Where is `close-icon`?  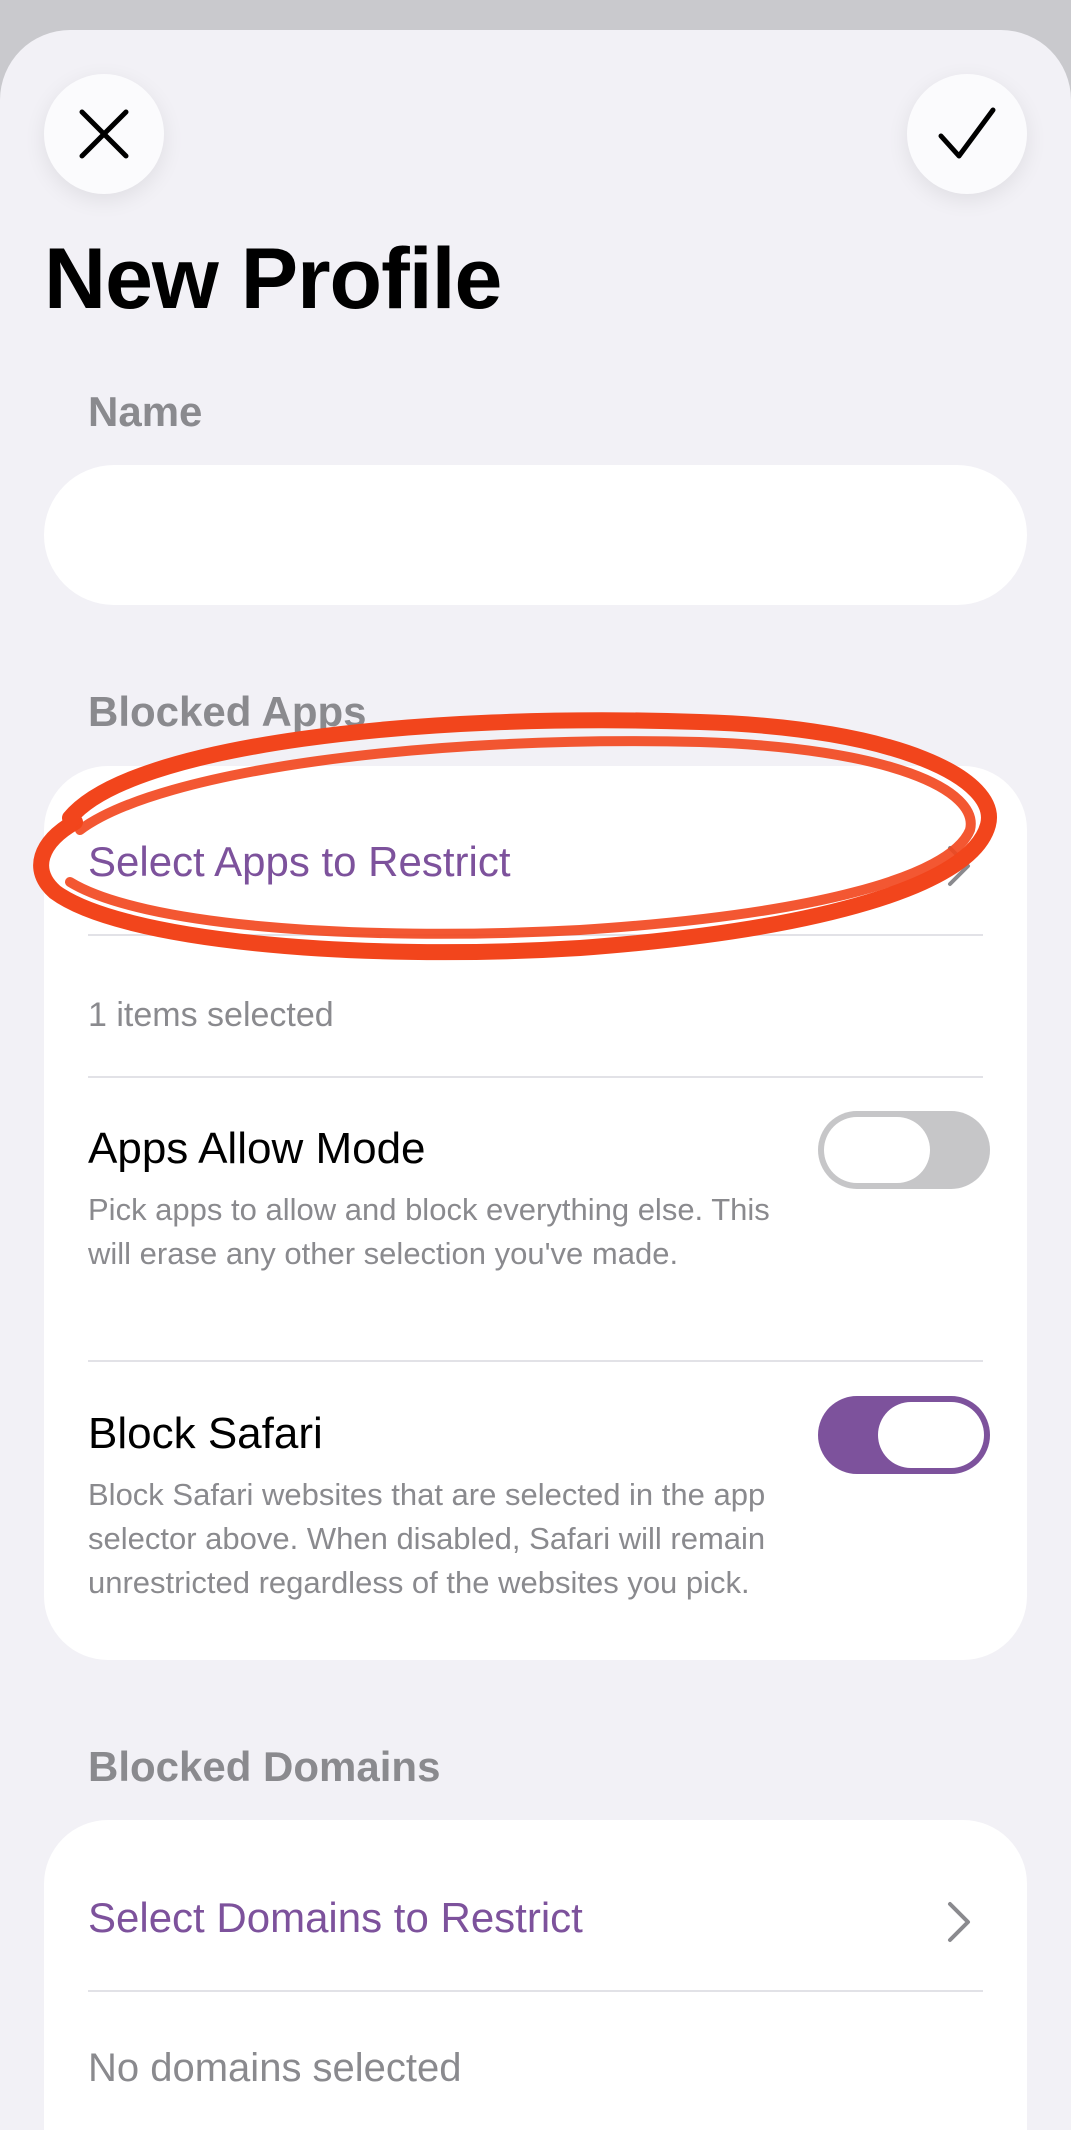 close-icon is located at coordinates (104, 134).